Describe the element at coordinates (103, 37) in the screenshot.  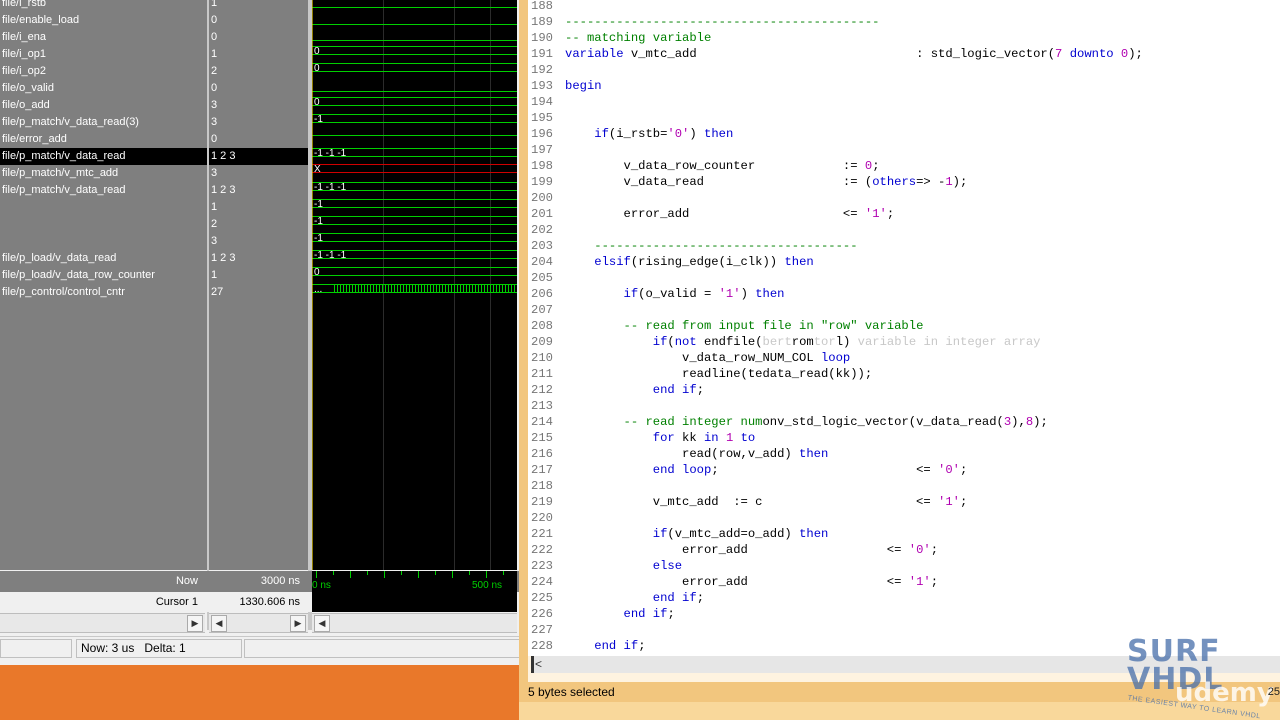
I see `signal-name-row: file/i_ena` at that location.